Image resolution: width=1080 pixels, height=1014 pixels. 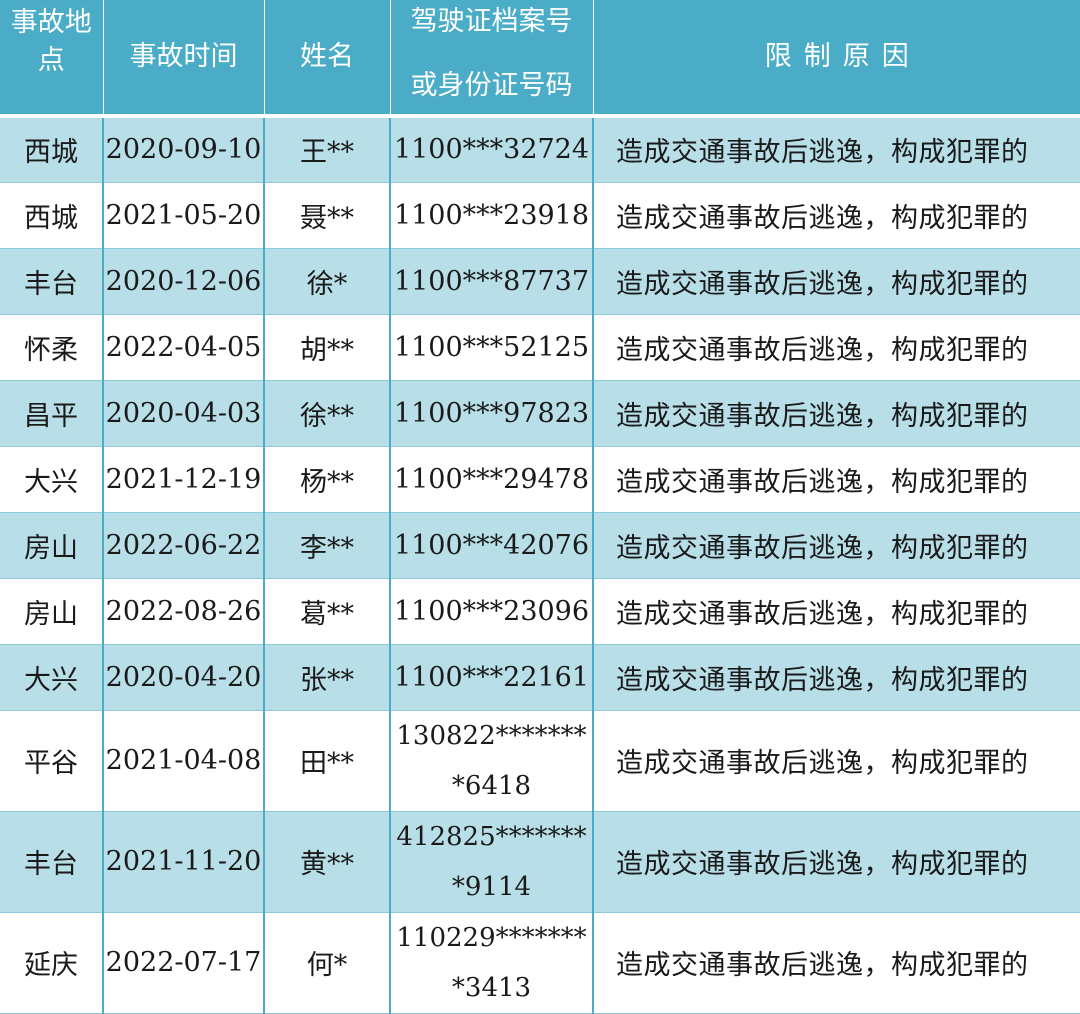 I want to click on cell-id-line: 130822*******, so click(x=491, y=735).